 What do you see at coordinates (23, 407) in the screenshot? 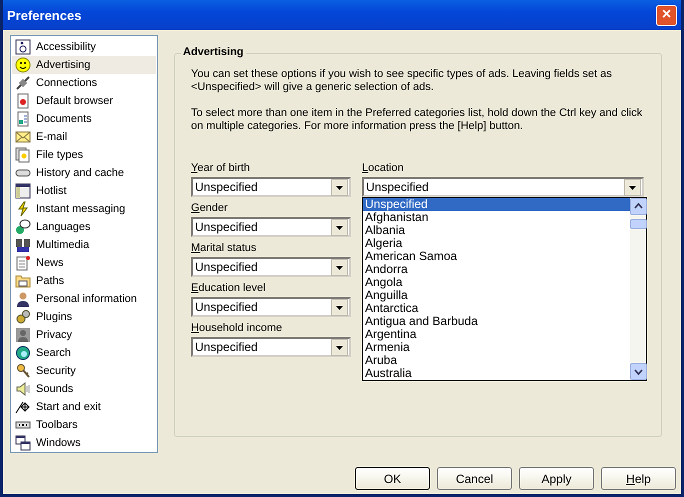
I see `crosshair-icon` at bounding box center [23, 407].